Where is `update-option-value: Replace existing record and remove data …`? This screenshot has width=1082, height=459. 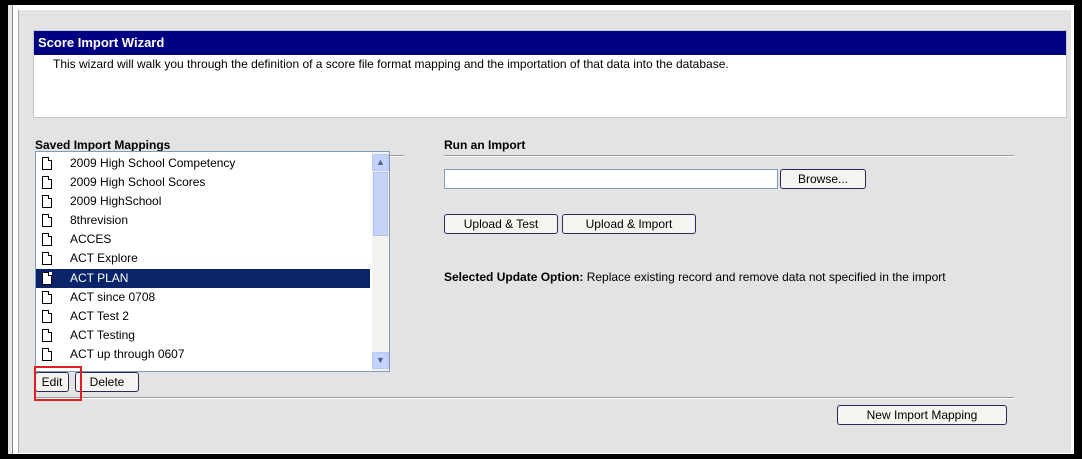 update-option-value: Replace existing record and remove data … is located at coordinates (766, 277).